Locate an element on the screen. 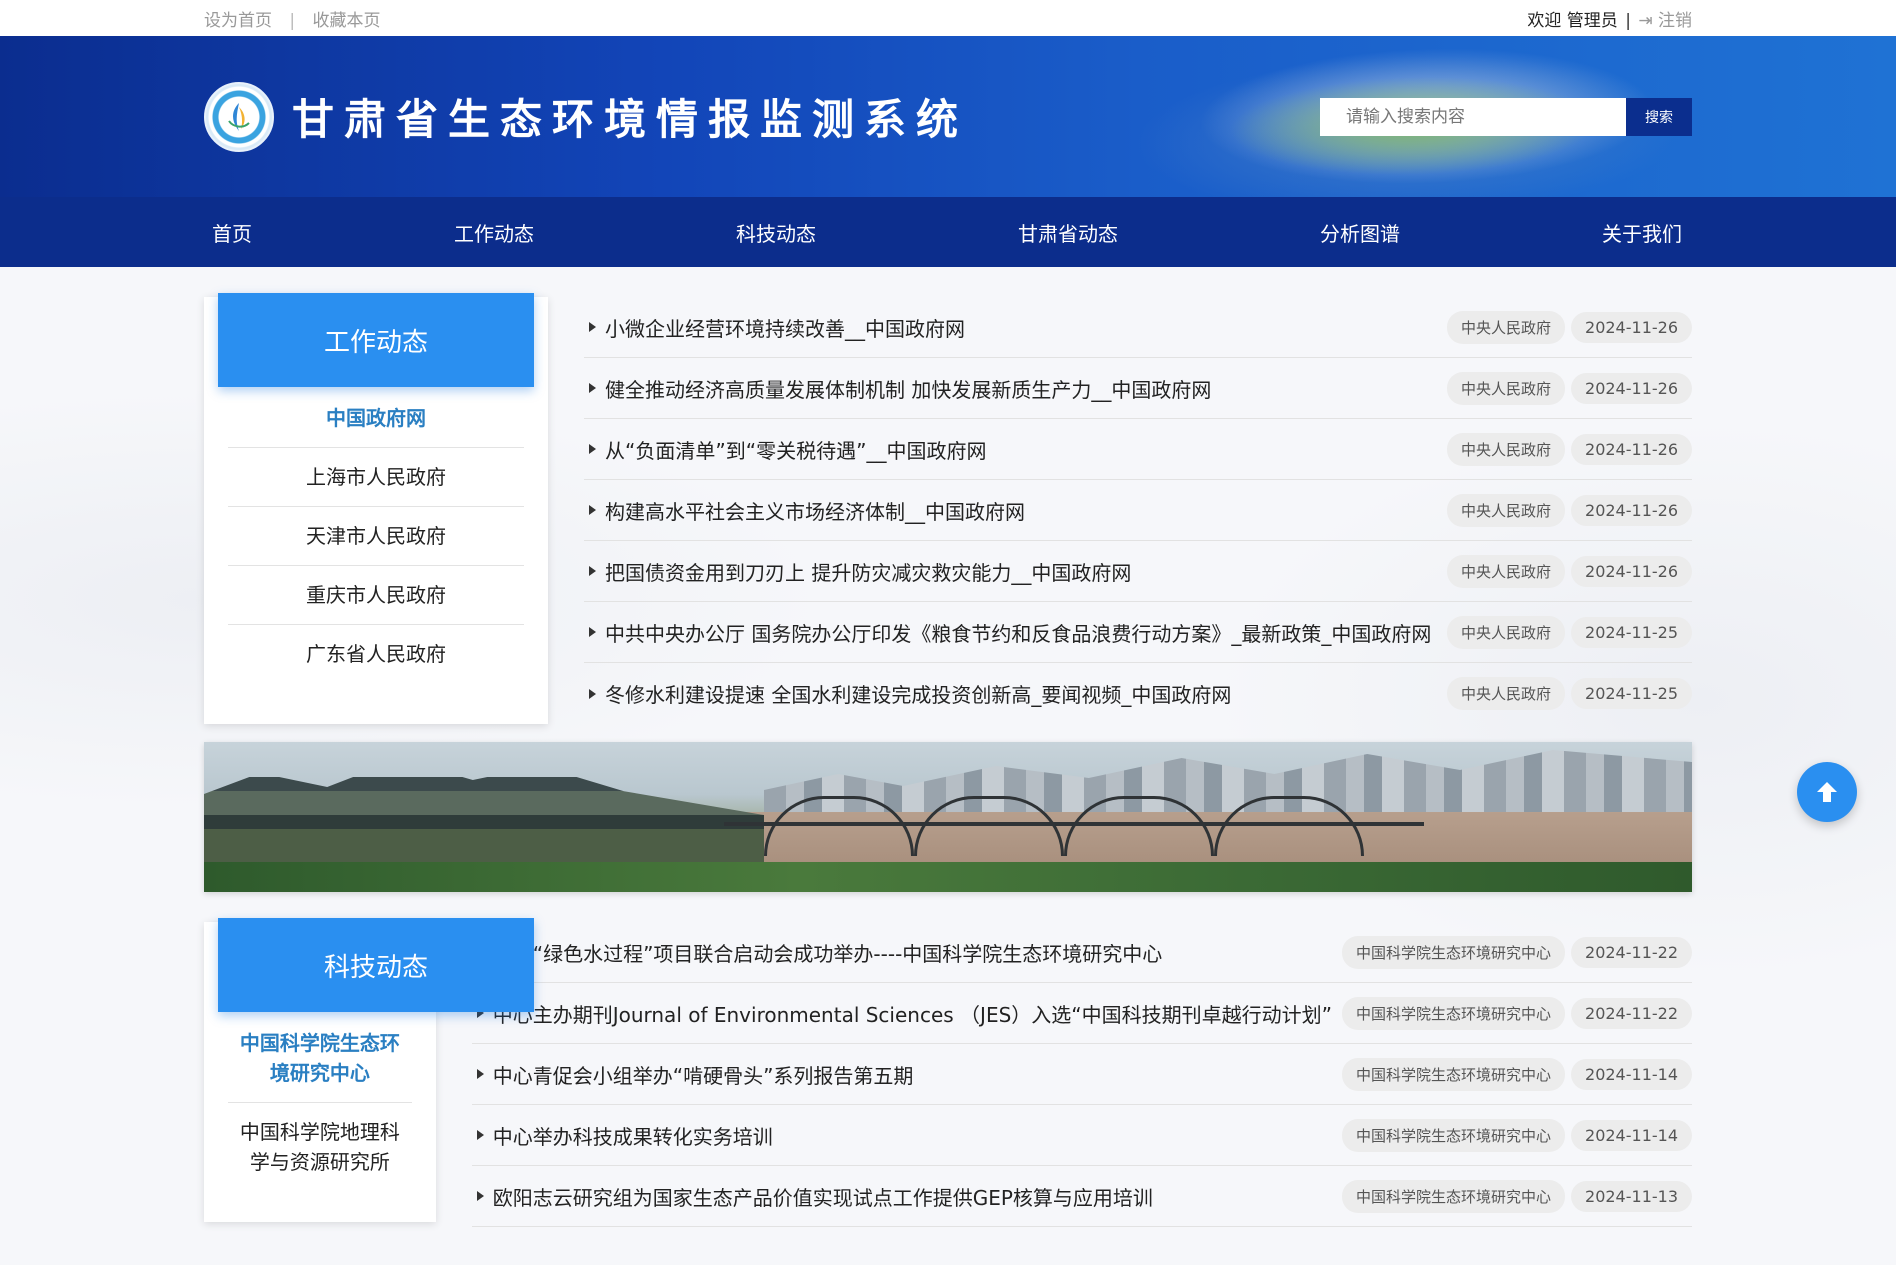  search-bar: 搜索 is located at coordinates (1506, 117).